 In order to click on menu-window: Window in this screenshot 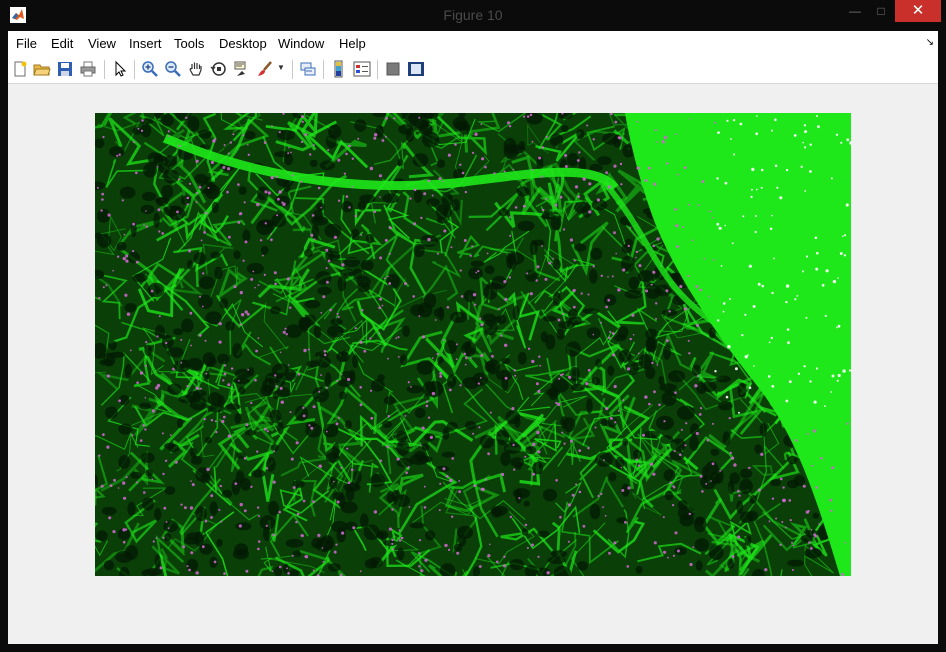, I will do `click(301, 43)`.